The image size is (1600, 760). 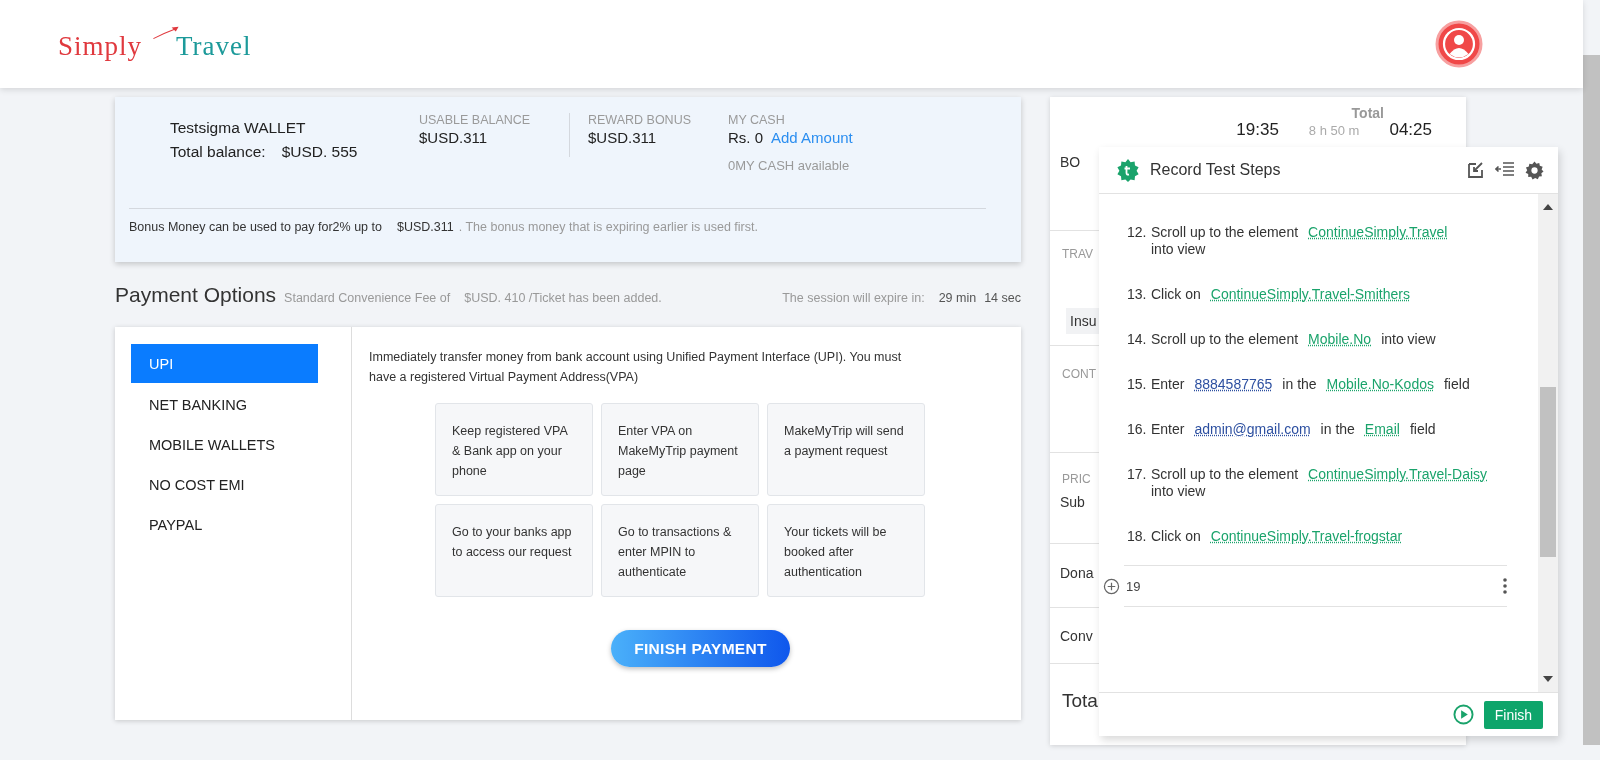 What do you see at coordinates (1137, 536) in the screenshot?
I see `step-number: 18.` at bounding box center [1137, 536].